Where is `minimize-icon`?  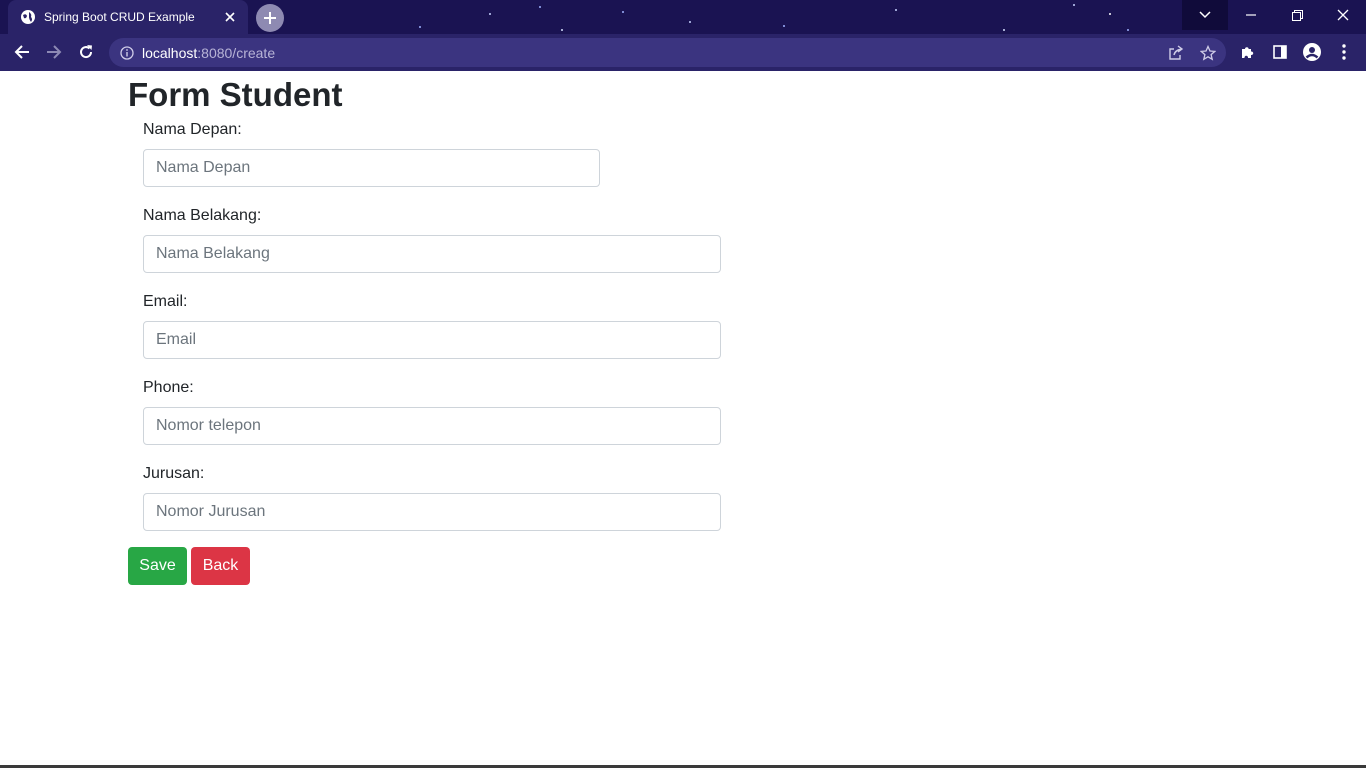
minimize-icon is located at coordinates (1251, 15).